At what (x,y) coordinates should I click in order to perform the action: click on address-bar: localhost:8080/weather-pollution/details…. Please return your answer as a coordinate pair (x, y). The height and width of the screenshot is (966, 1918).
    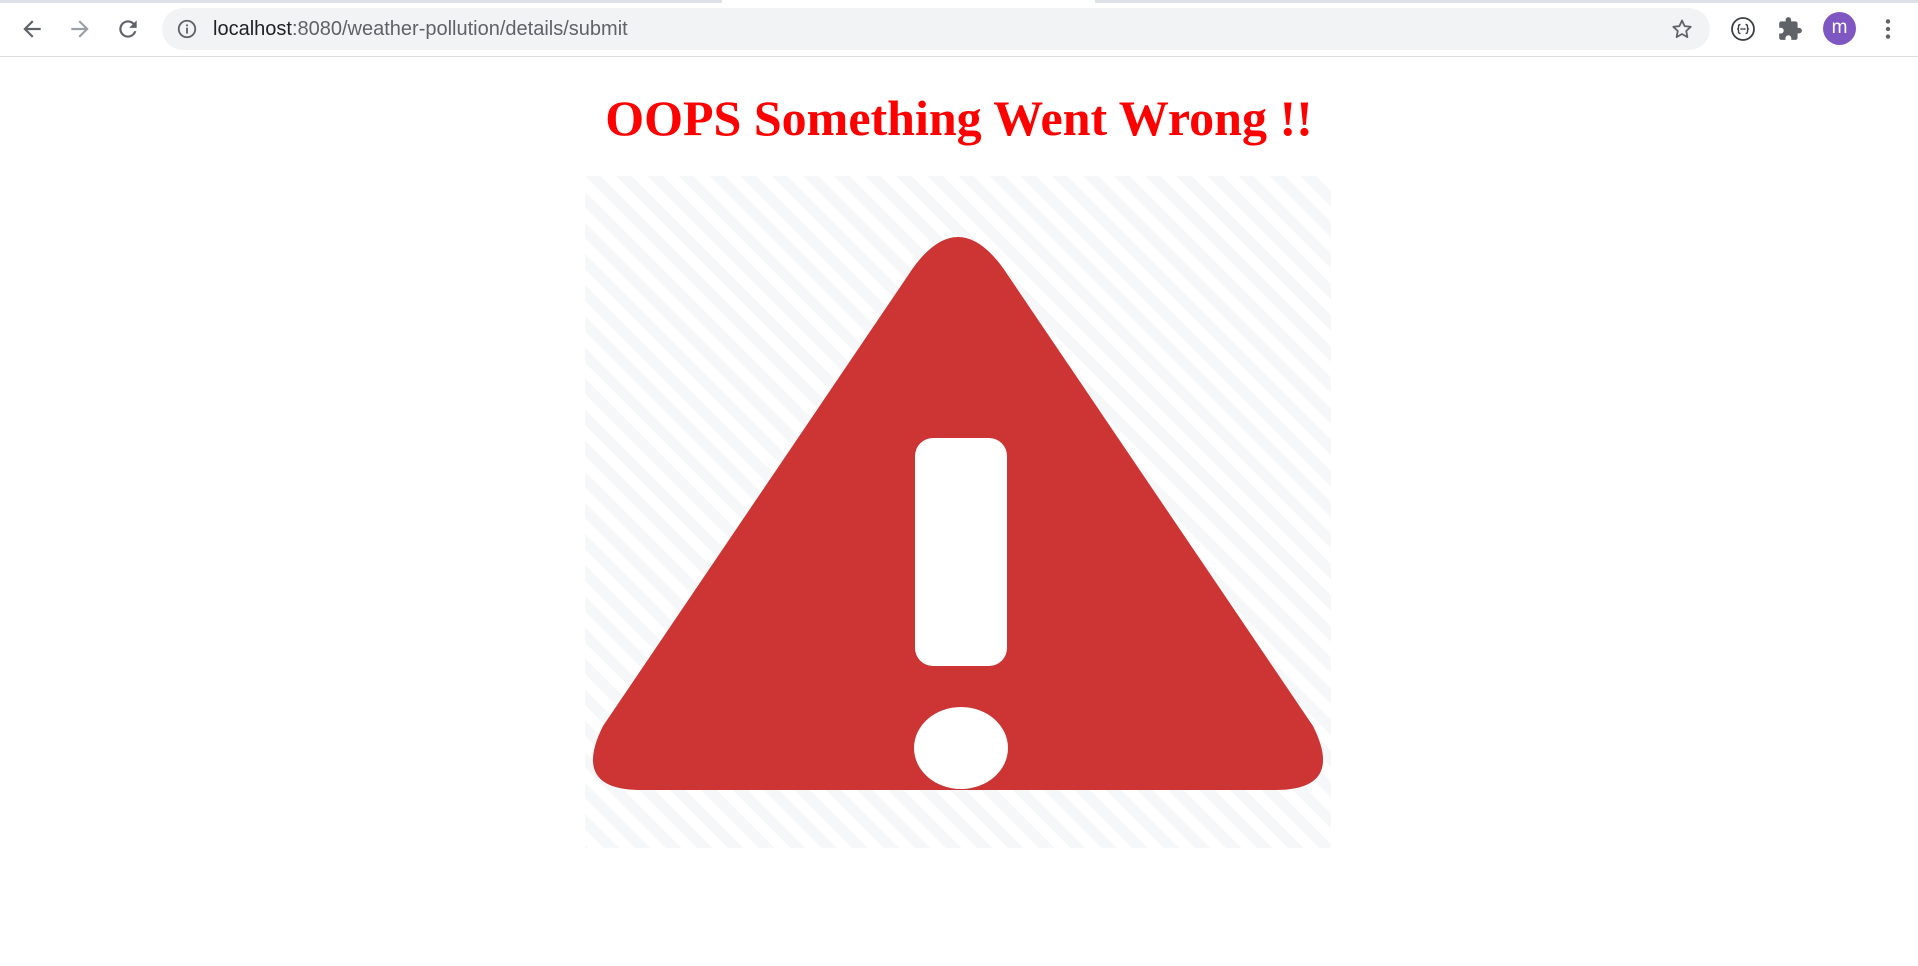
    Looking at the image, I should click on (936, 29).